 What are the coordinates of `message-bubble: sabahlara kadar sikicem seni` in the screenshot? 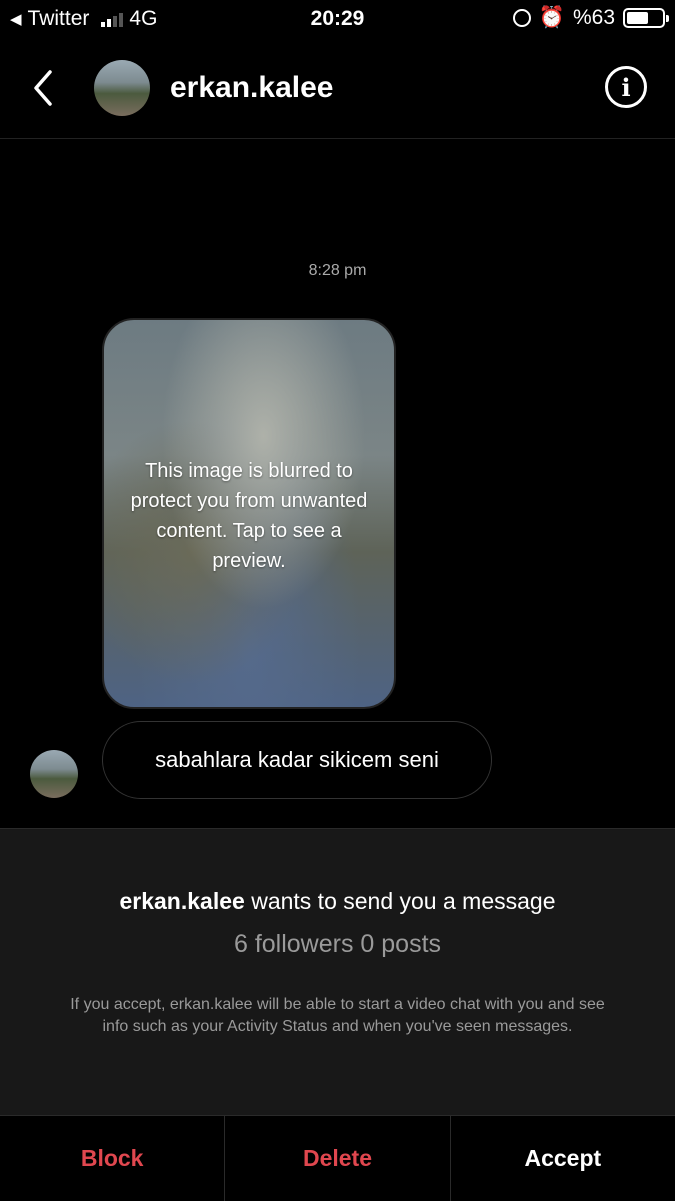 It's located at (297, 760).